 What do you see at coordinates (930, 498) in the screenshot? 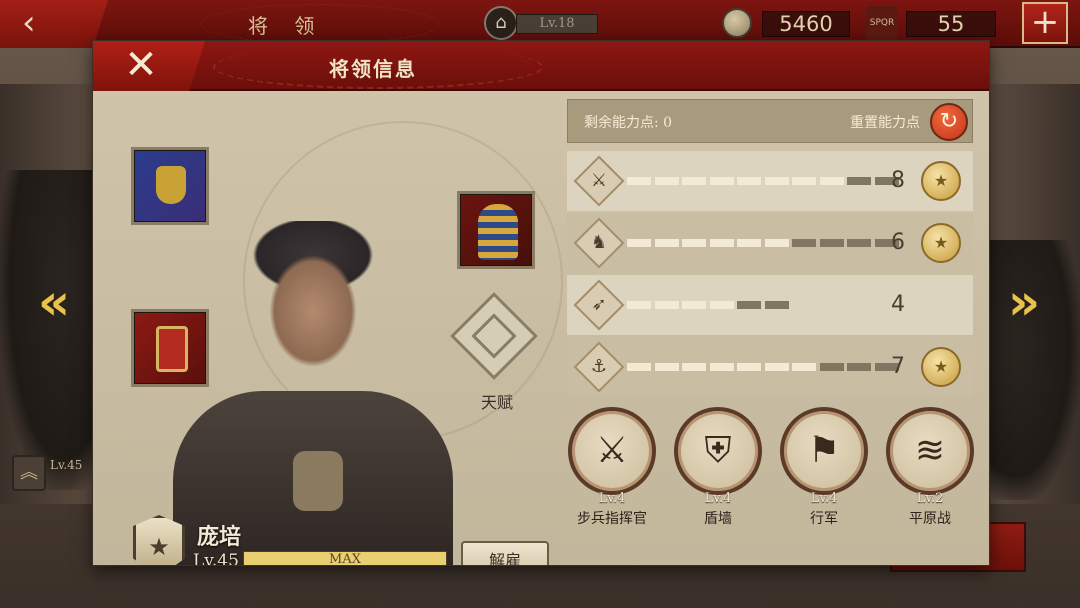
I see `skill-level: Lv.2` at bounding box center [930, 498].